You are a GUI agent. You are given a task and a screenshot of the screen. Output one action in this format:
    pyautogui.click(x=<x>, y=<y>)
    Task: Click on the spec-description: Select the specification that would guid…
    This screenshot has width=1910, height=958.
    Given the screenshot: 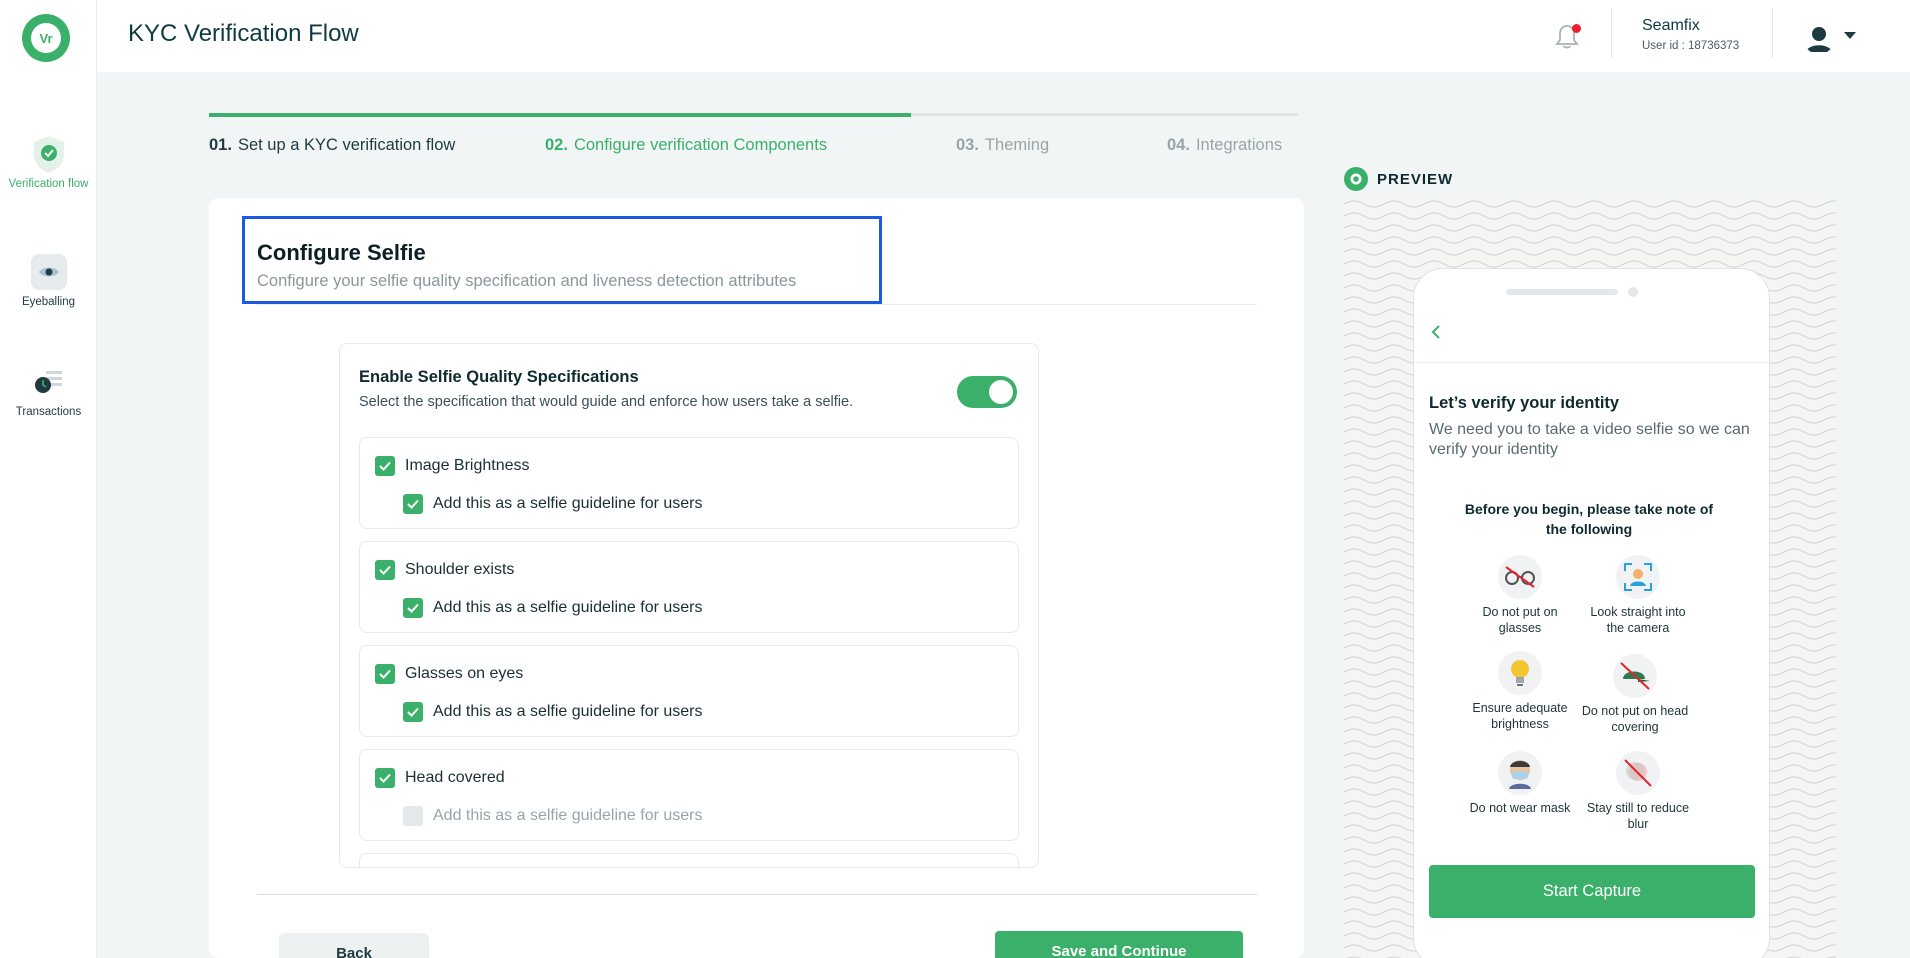 What is the action you would take?
    pyautogui.click(x=606, y=402)
    